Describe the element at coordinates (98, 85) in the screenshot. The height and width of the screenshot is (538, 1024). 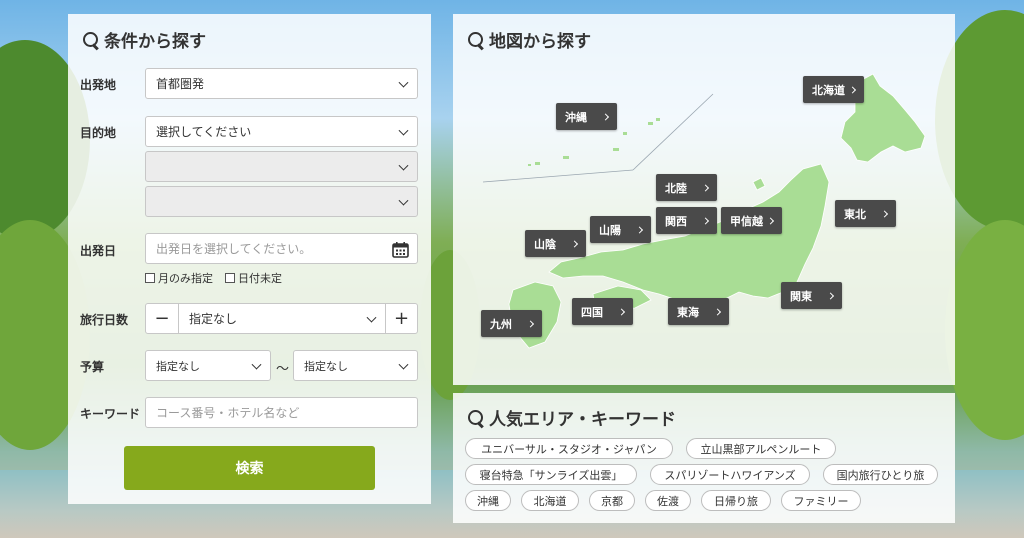
I see `departure-label: 出発地` at that location.